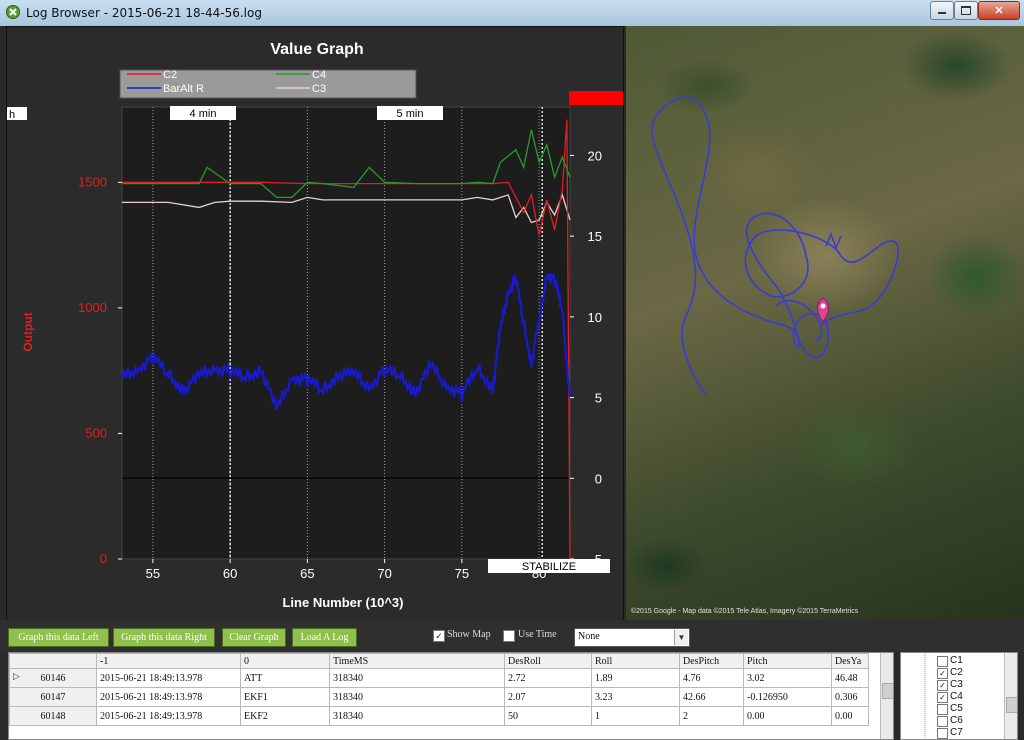 This screenshot has height=740, width=1024. Describe the element at coordinates (548, 661) in the screenshot. I see `column-header: DesRoll` at that location.